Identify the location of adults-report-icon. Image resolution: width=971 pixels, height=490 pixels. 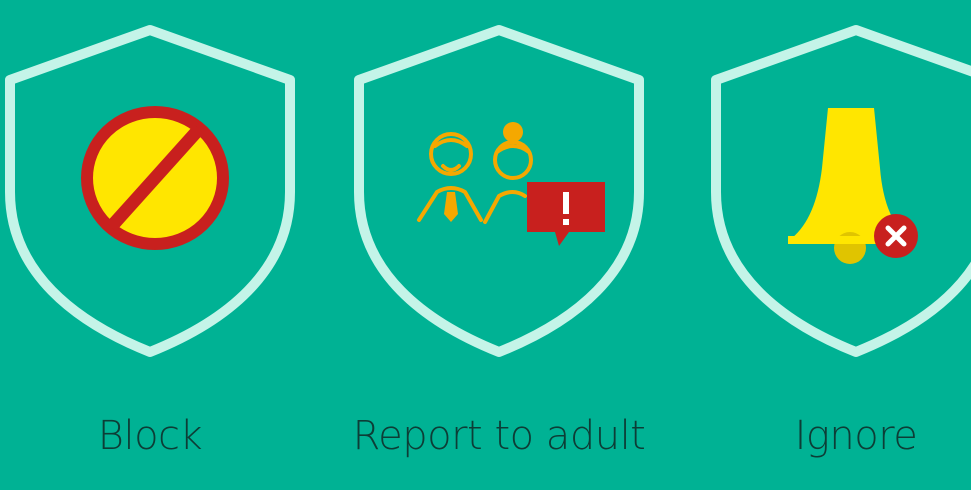
(511, 184).